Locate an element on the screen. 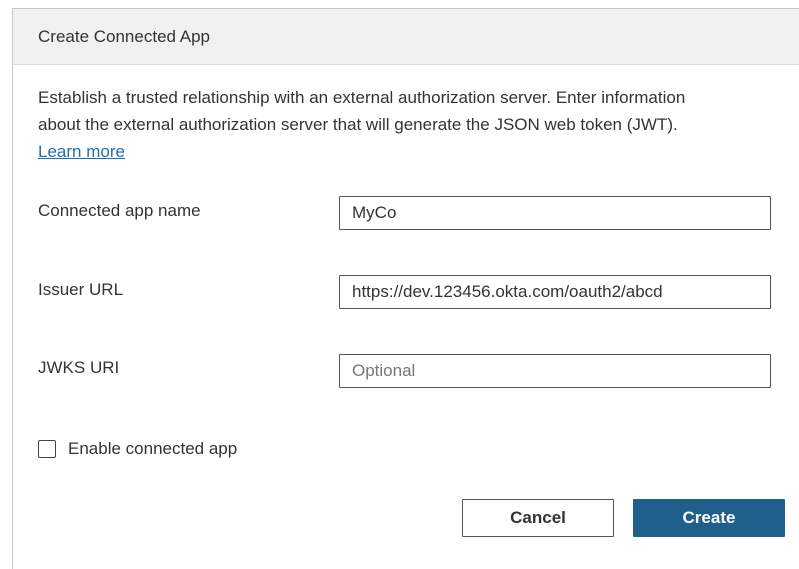 This screenshot has width=799, height=569. app-name-input is located at coordinates (555, 213).